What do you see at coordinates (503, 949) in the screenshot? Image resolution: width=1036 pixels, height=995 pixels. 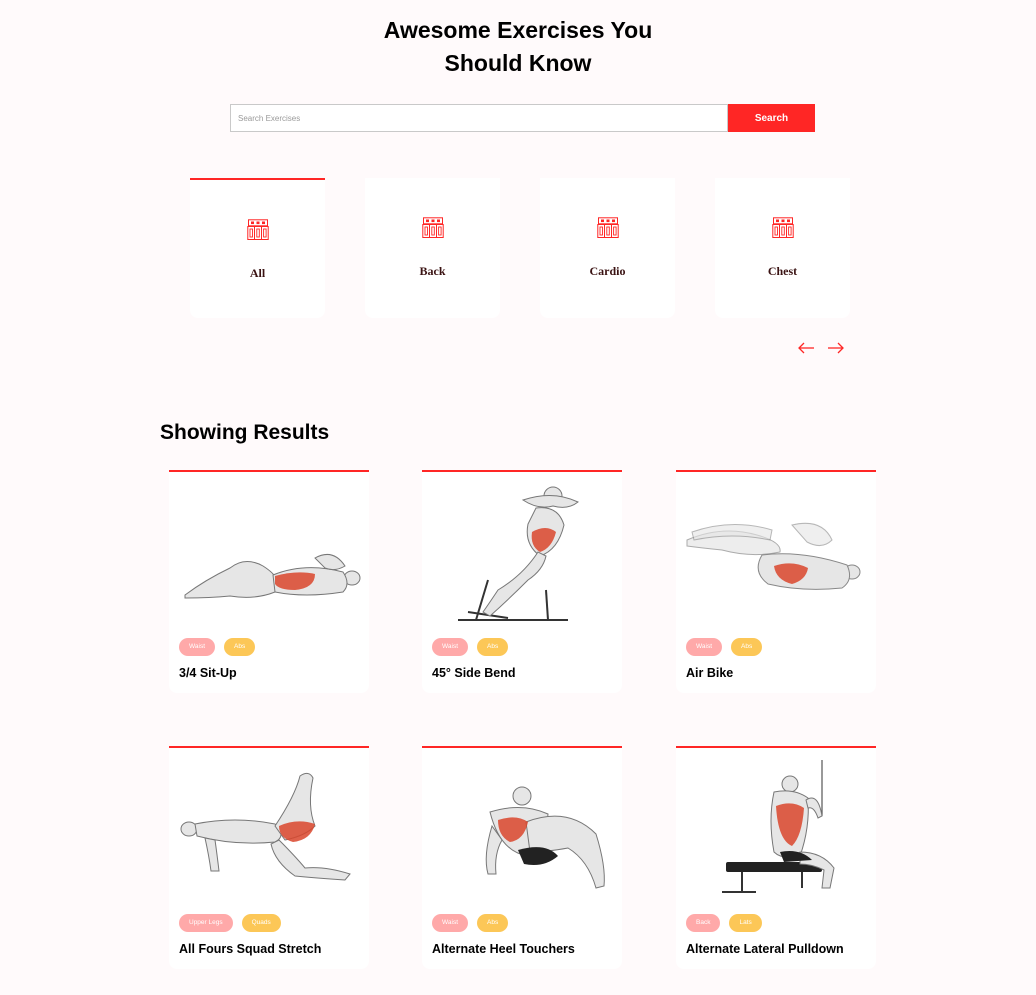 I see `exercise-name: Alternate Heel Touchers` at bounding box center [503, 949].